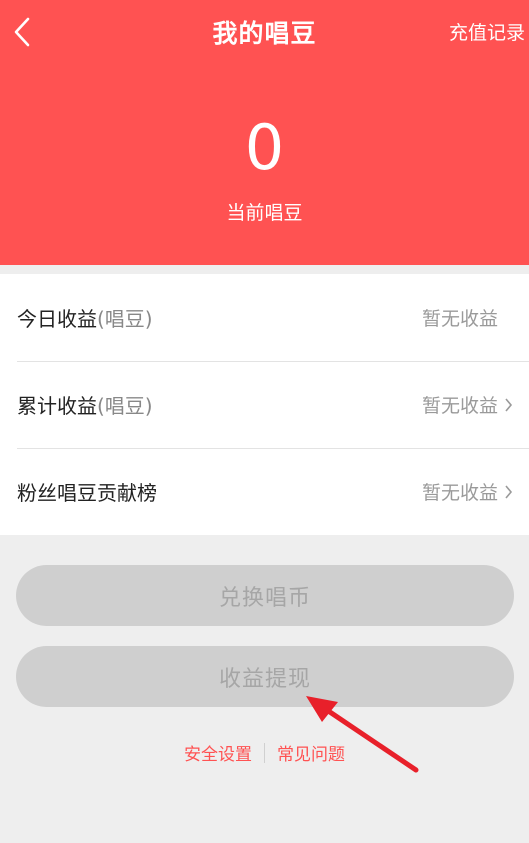 The width and height of the screenshot is (529, 843). Describe the element at coordinates (265, 676) in the screenshot. I see `withdraw-earnings-button: 收益提现` at that location.